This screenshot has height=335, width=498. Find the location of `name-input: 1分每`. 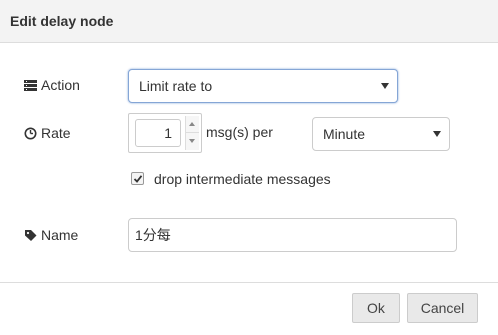

name-input: 1分每 is located at coordinates (292, 235).